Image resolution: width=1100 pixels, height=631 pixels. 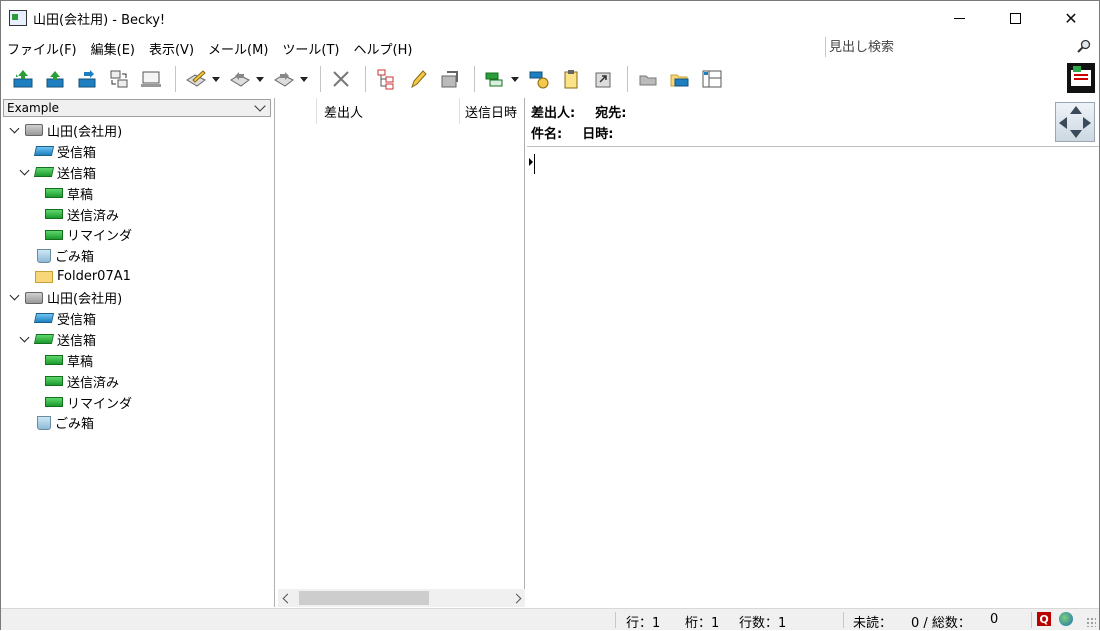 What do you see at coordinates (383, 48) in the screenshot?
I see `menu-help: ヘルプ(H)` at bounding box center [383, 48].